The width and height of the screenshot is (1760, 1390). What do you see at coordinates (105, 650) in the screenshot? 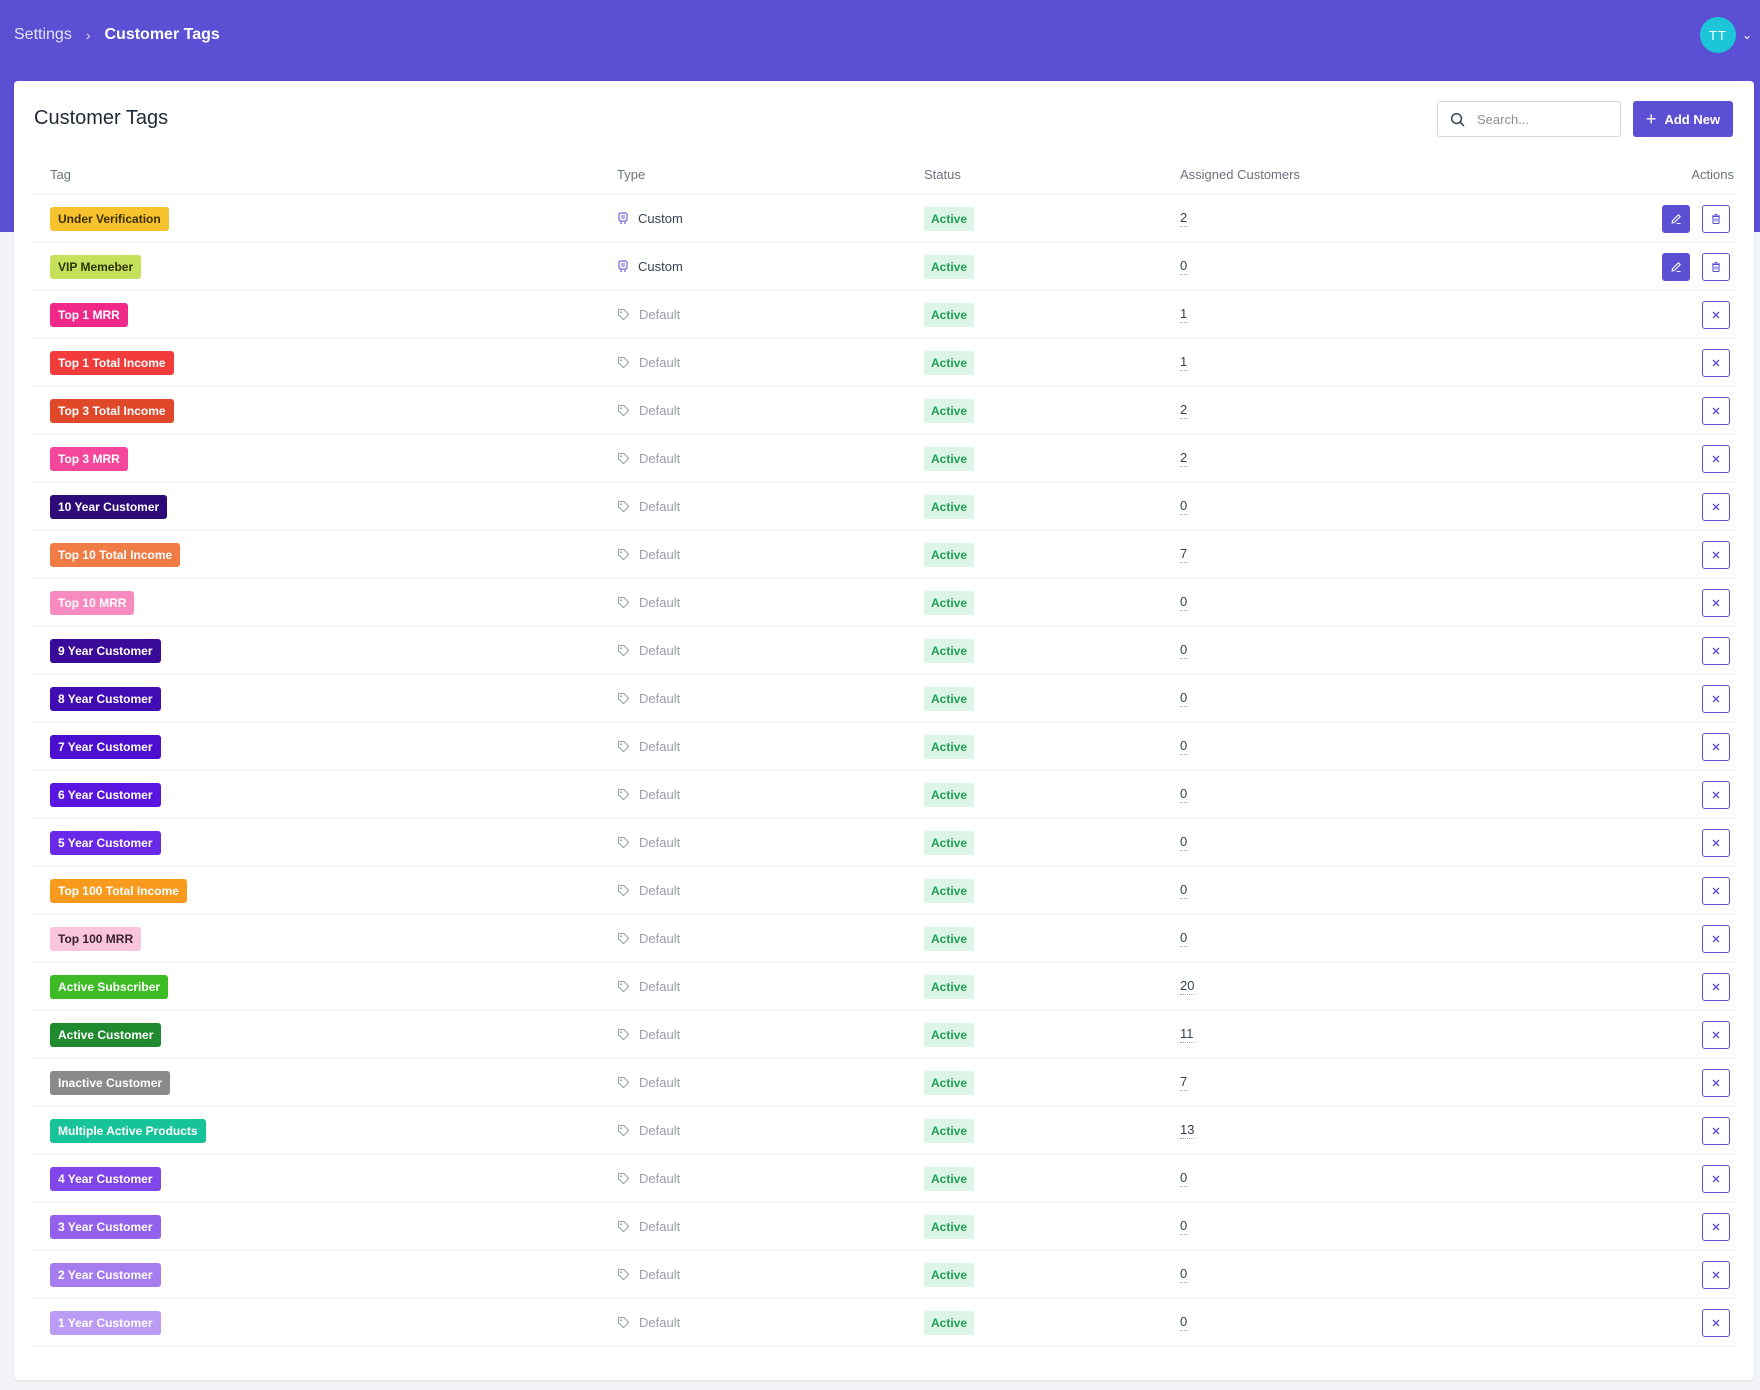
I see `tag-pill: 9 Year Customer` at bounding box center [105, 650].